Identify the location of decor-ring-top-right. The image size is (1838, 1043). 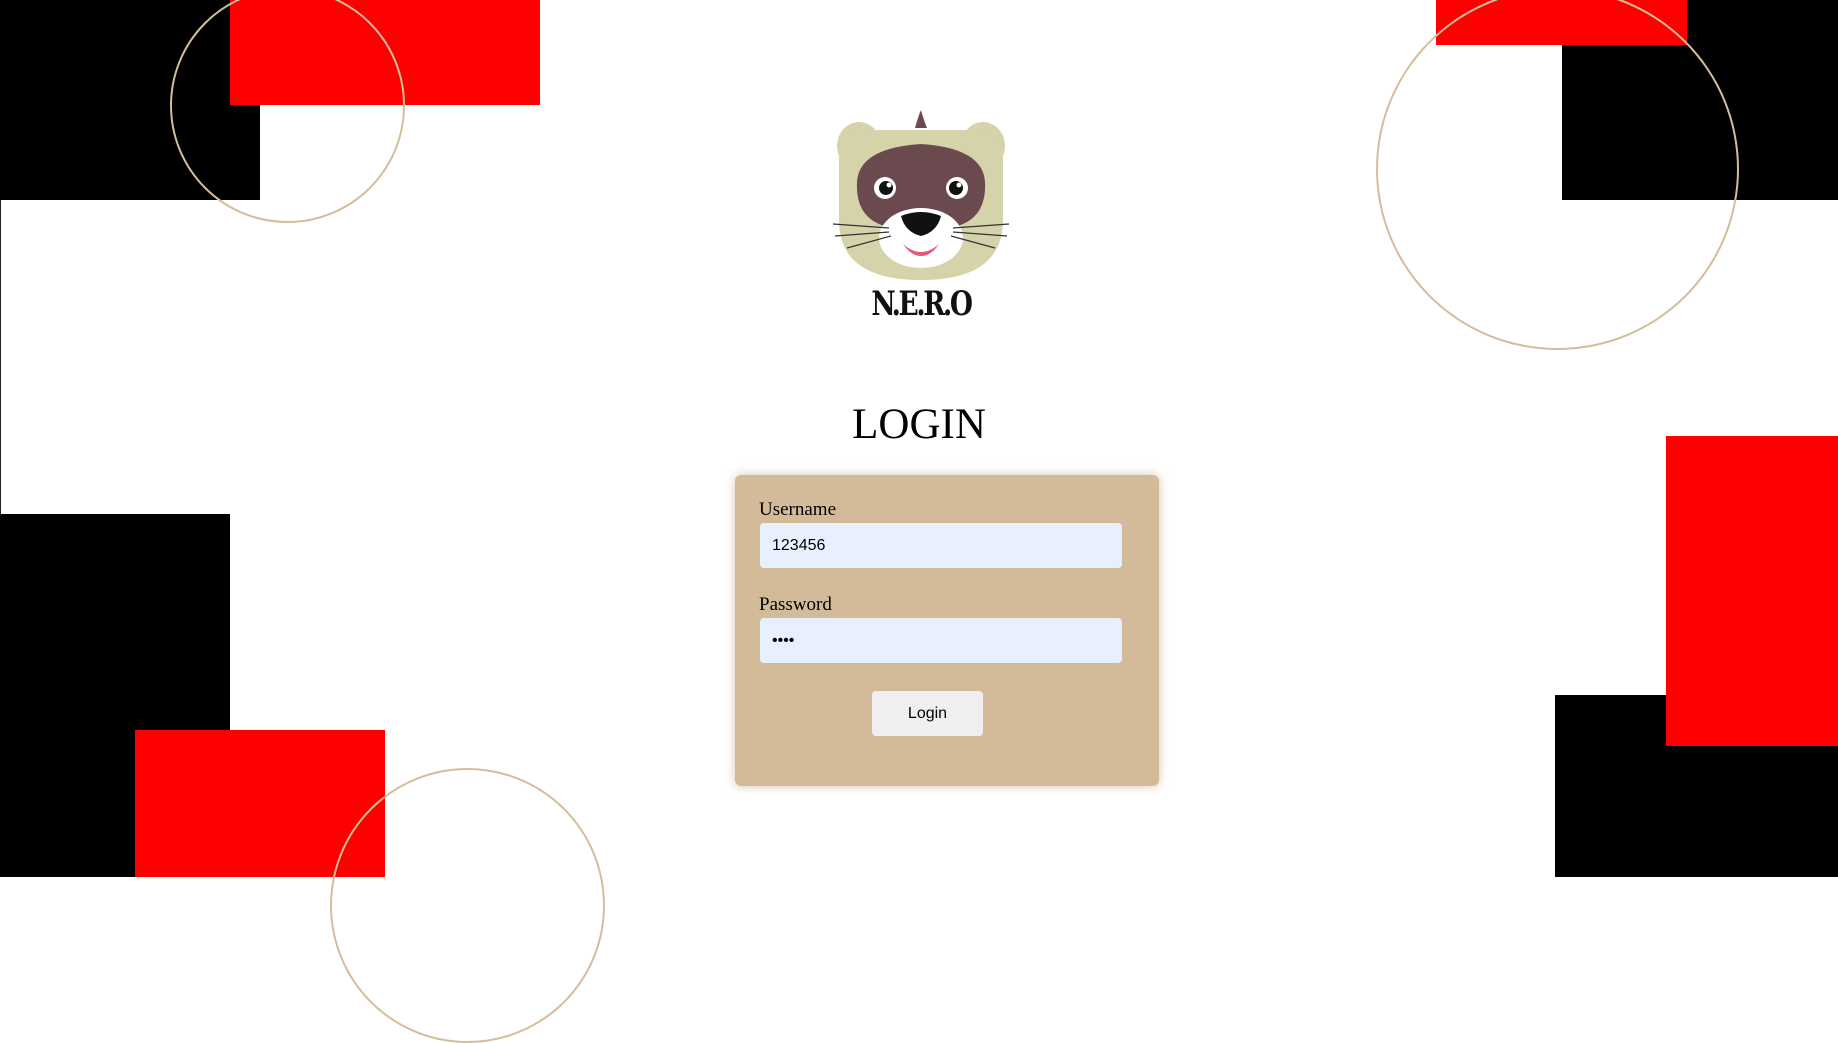
(1557, 175).